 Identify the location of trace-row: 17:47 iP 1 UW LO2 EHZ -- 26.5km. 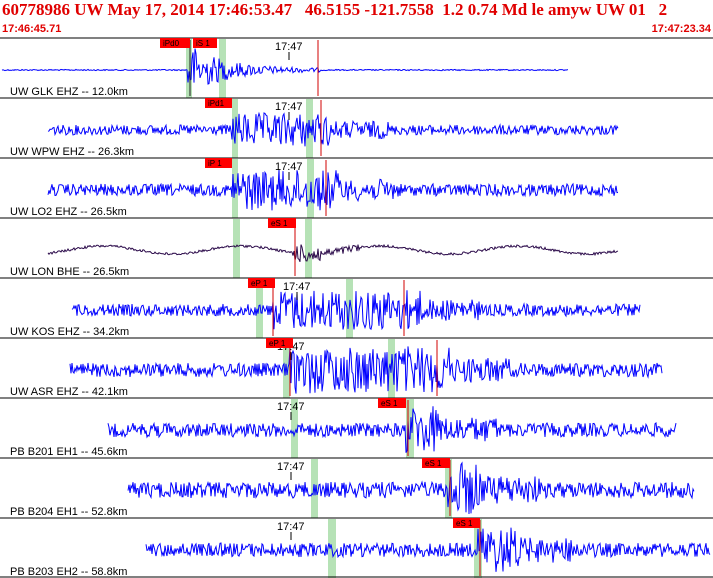
(356, 187).